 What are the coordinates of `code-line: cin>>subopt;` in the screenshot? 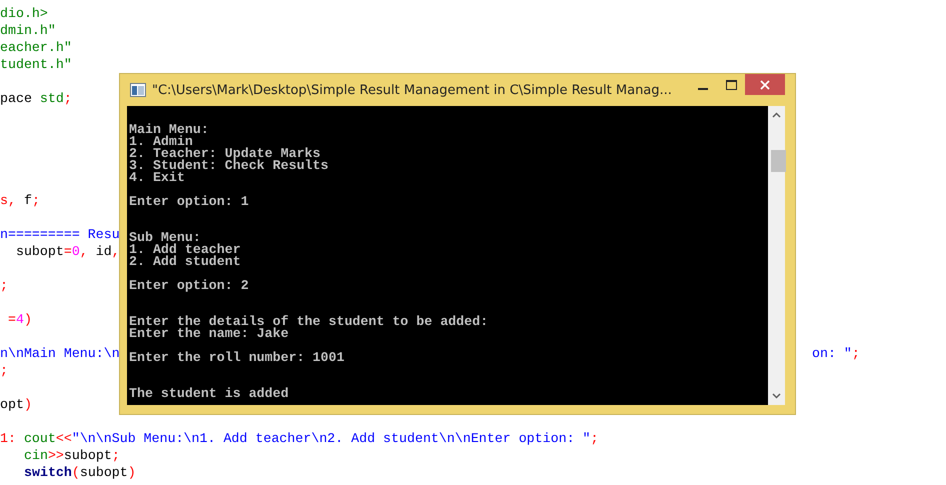 It's located at (72, 456).